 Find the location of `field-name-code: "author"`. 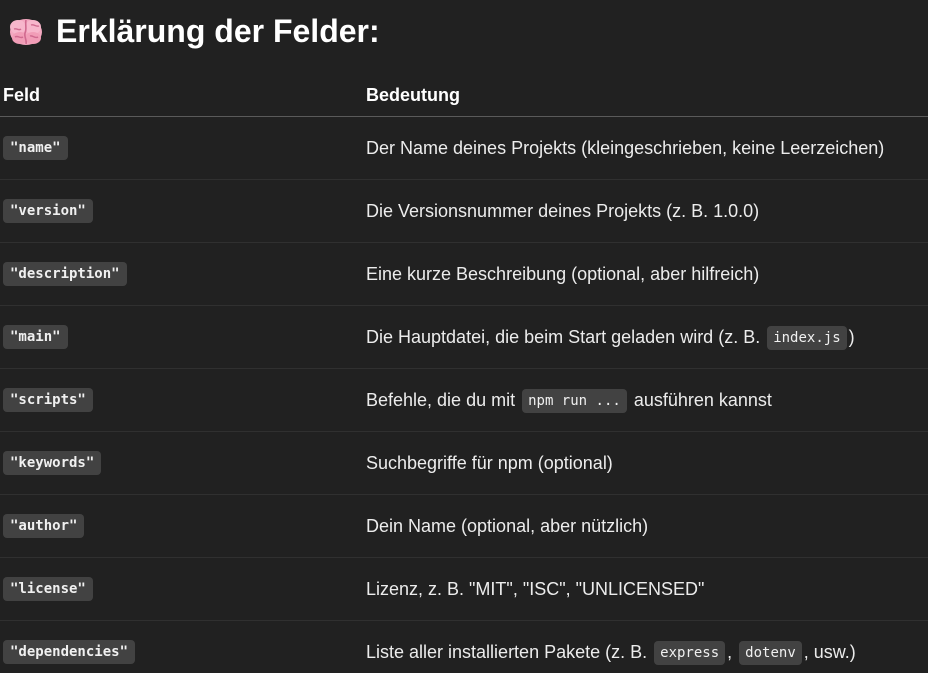

field-name-code: "author" is located at coordinates (44, 526).